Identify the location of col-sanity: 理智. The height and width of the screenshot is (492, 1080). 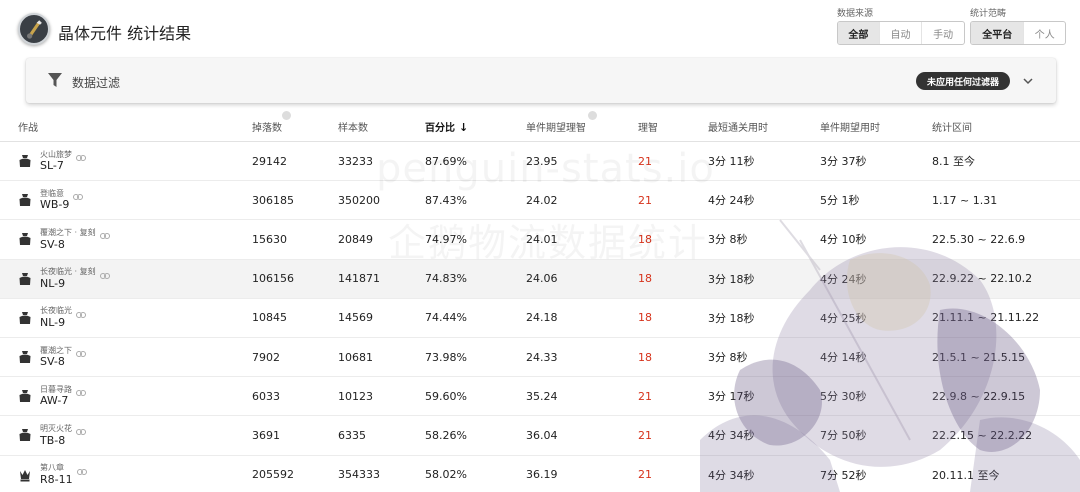
(648, 126).